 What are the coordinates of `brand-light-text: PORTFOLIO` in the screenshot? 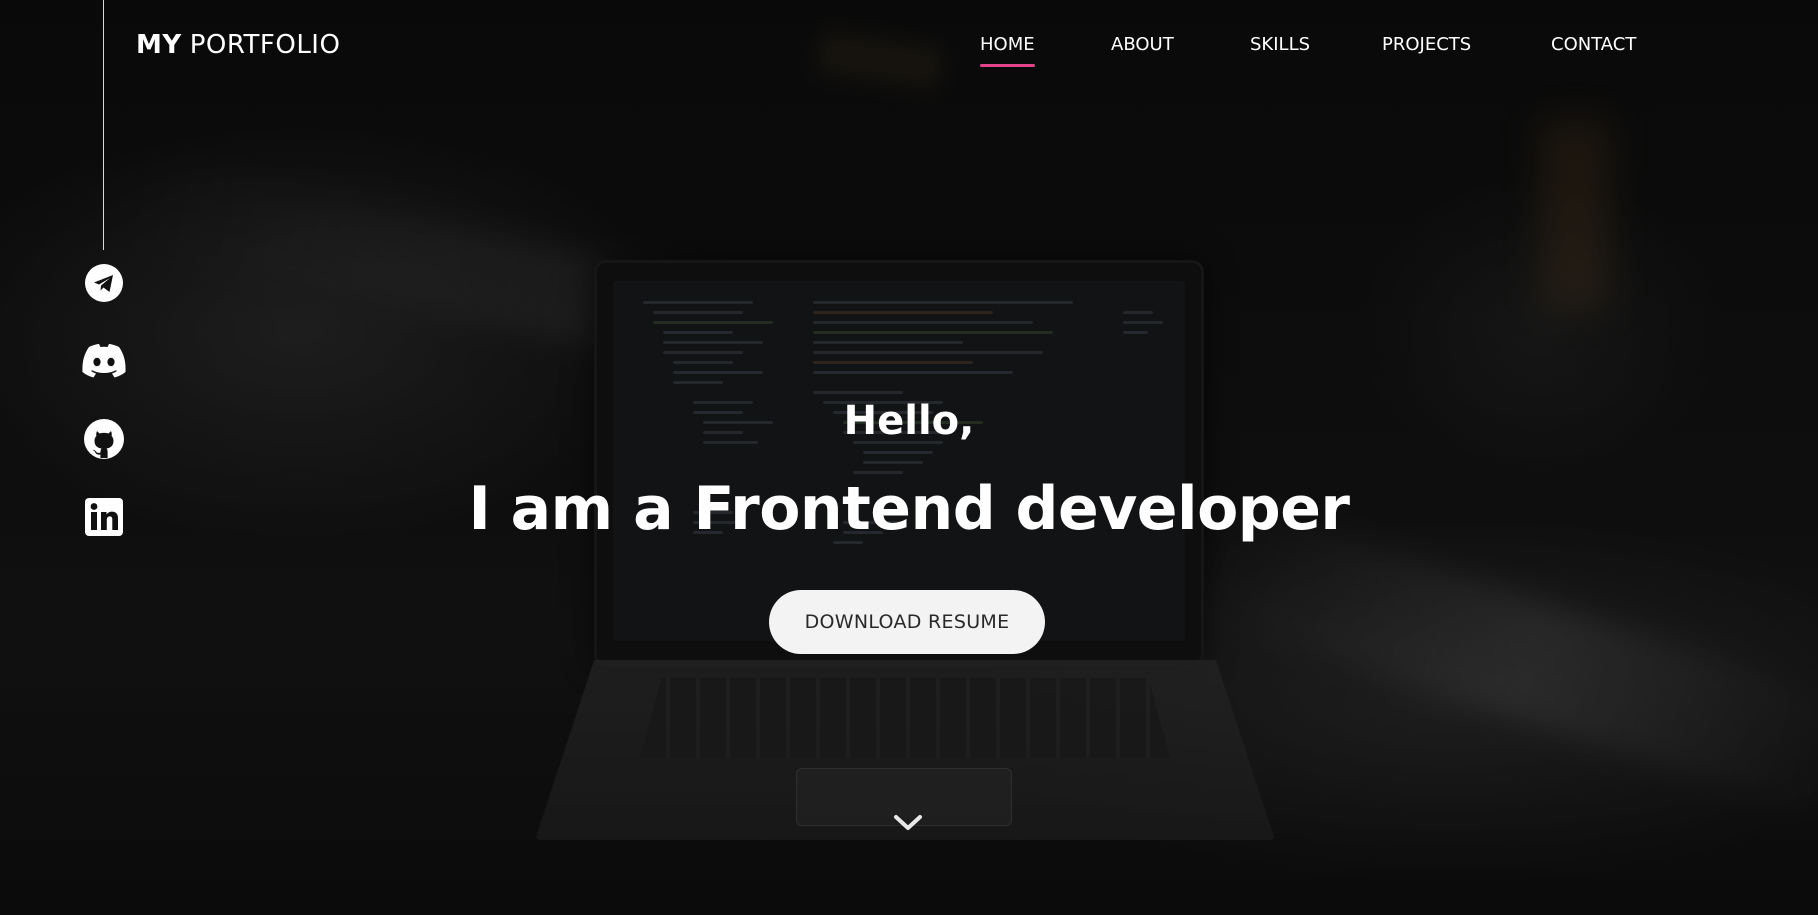 It's located at (265, 45).